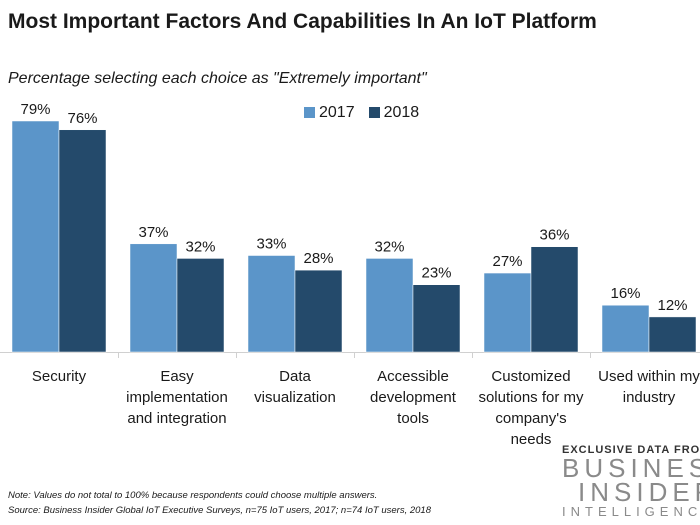 This screenshot has height=525, width=700. Describe the element at coordinates (645, 387) in the screenshot. I see `category-label: Used within my industry` at that location.